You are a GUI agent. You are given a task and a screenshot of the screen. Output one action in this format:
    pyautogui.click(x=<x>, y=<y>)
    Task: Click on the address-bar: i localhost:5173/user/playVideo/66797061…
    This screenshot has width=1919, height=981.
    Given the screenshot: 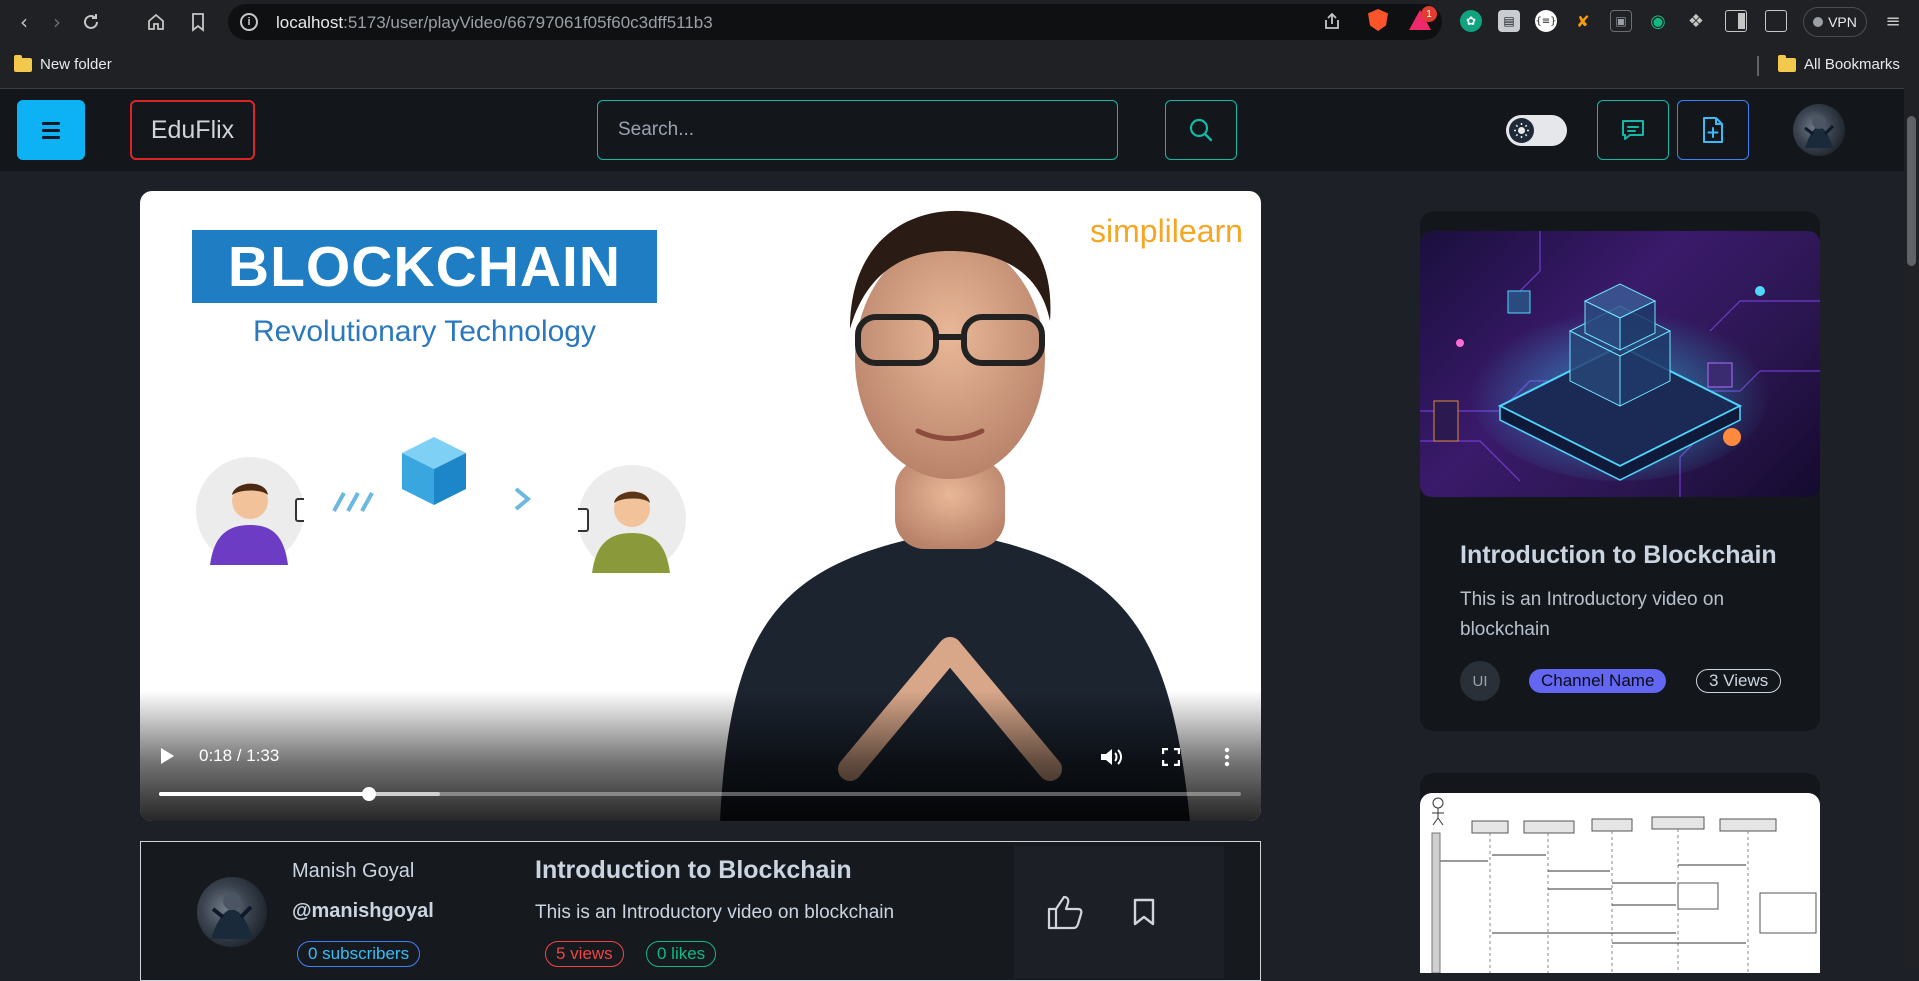 What is the action you would take?
    pyautogui.click(x=835, y=22)
    